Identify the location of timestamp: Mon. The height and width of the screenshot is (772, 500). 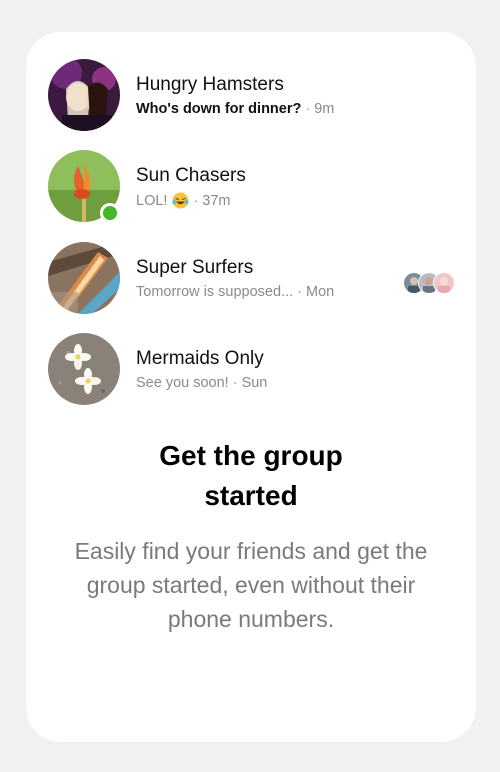
(320, 292).